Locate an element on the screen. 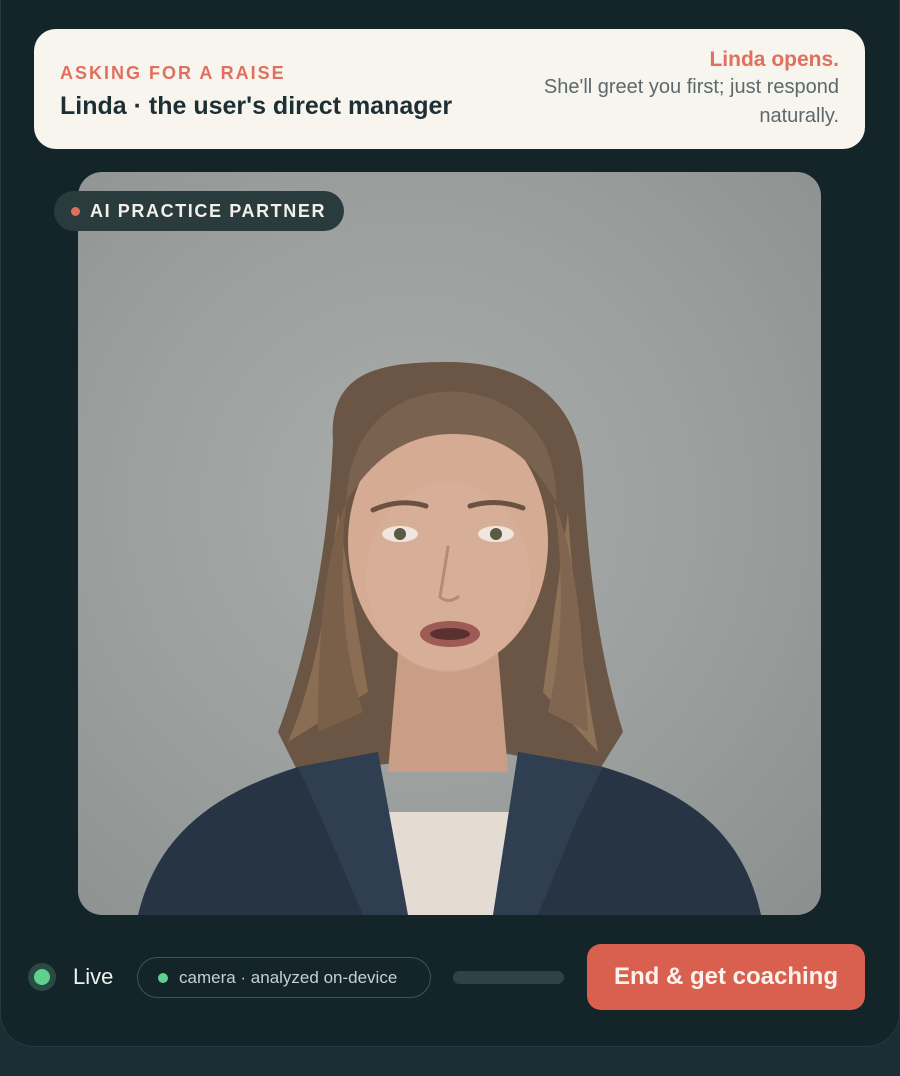 Image resolution: width=900 pixels, height=1076 pixels. turn-hint-strong: Linda opens. is located at coordinates (774, 59).